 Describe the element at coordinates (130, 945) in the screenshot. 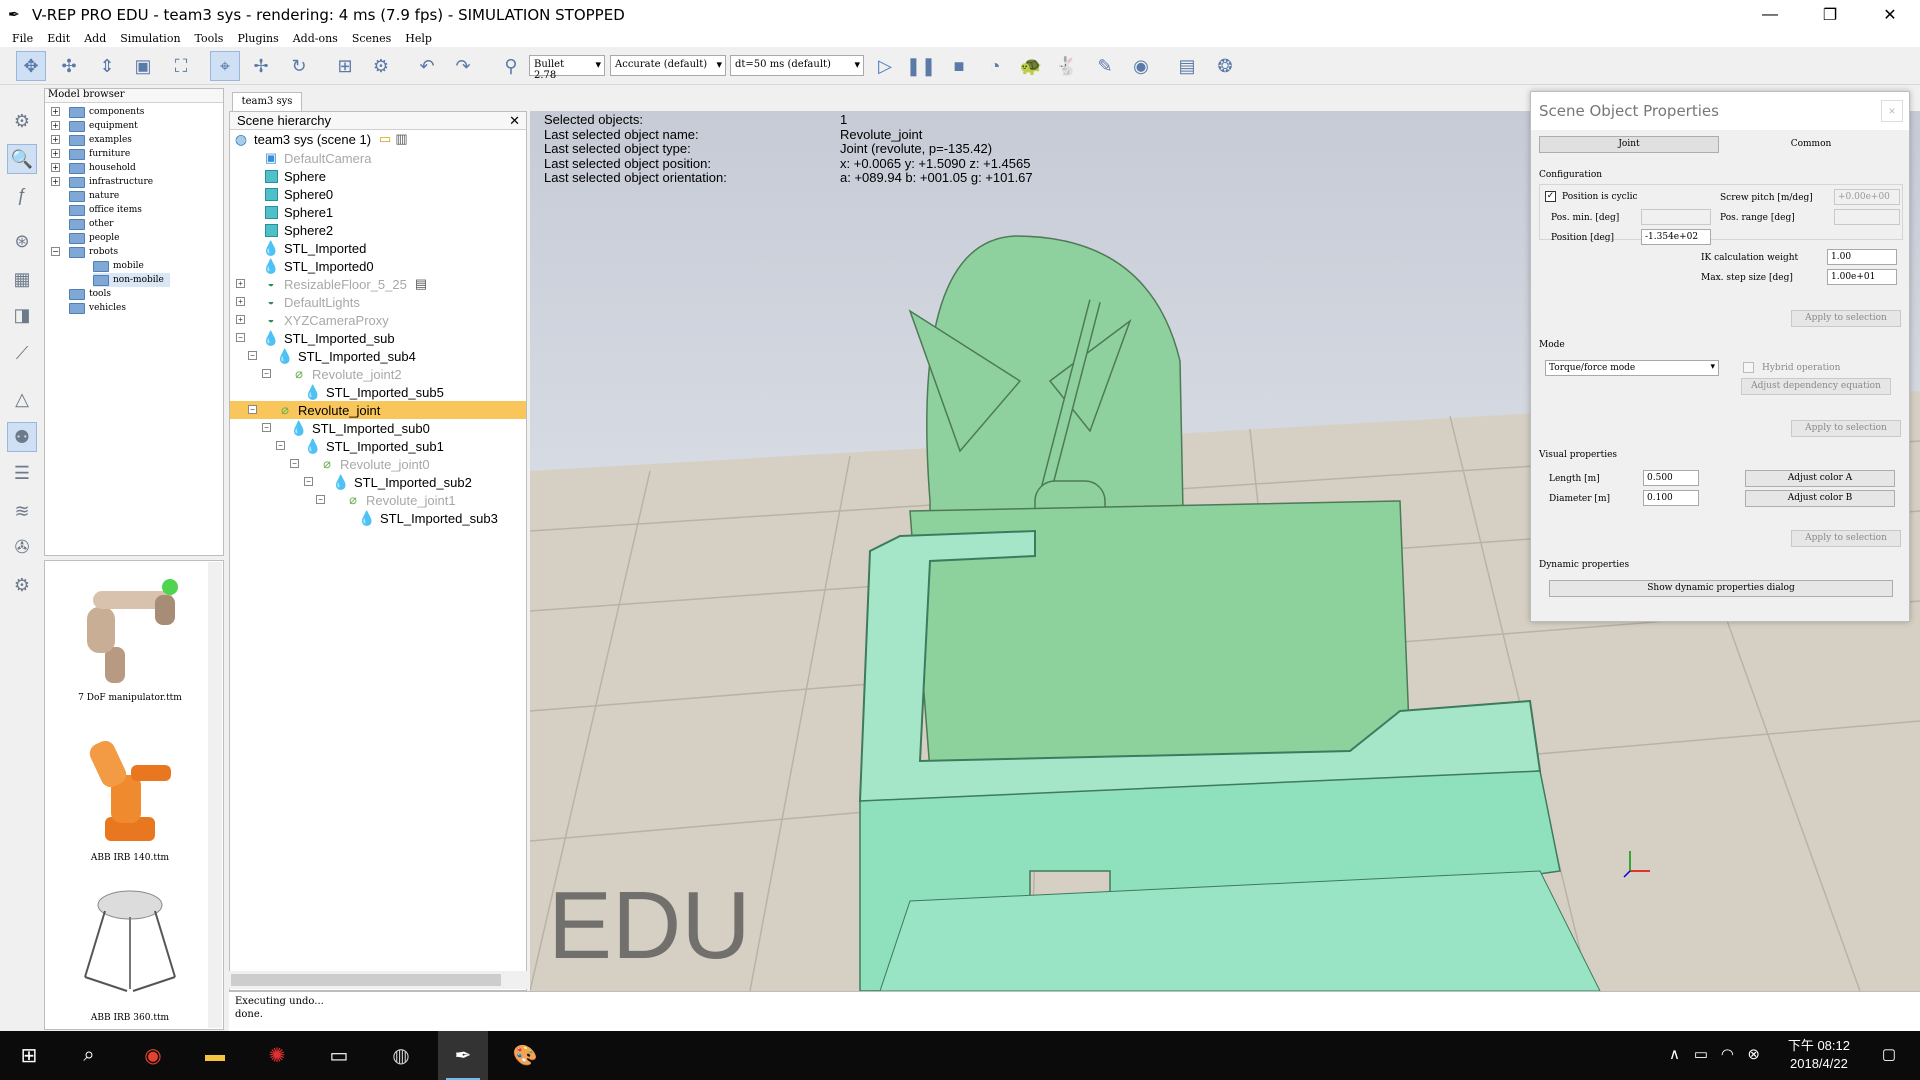

I see `model-thumbnail-abb-irb360` at that location.